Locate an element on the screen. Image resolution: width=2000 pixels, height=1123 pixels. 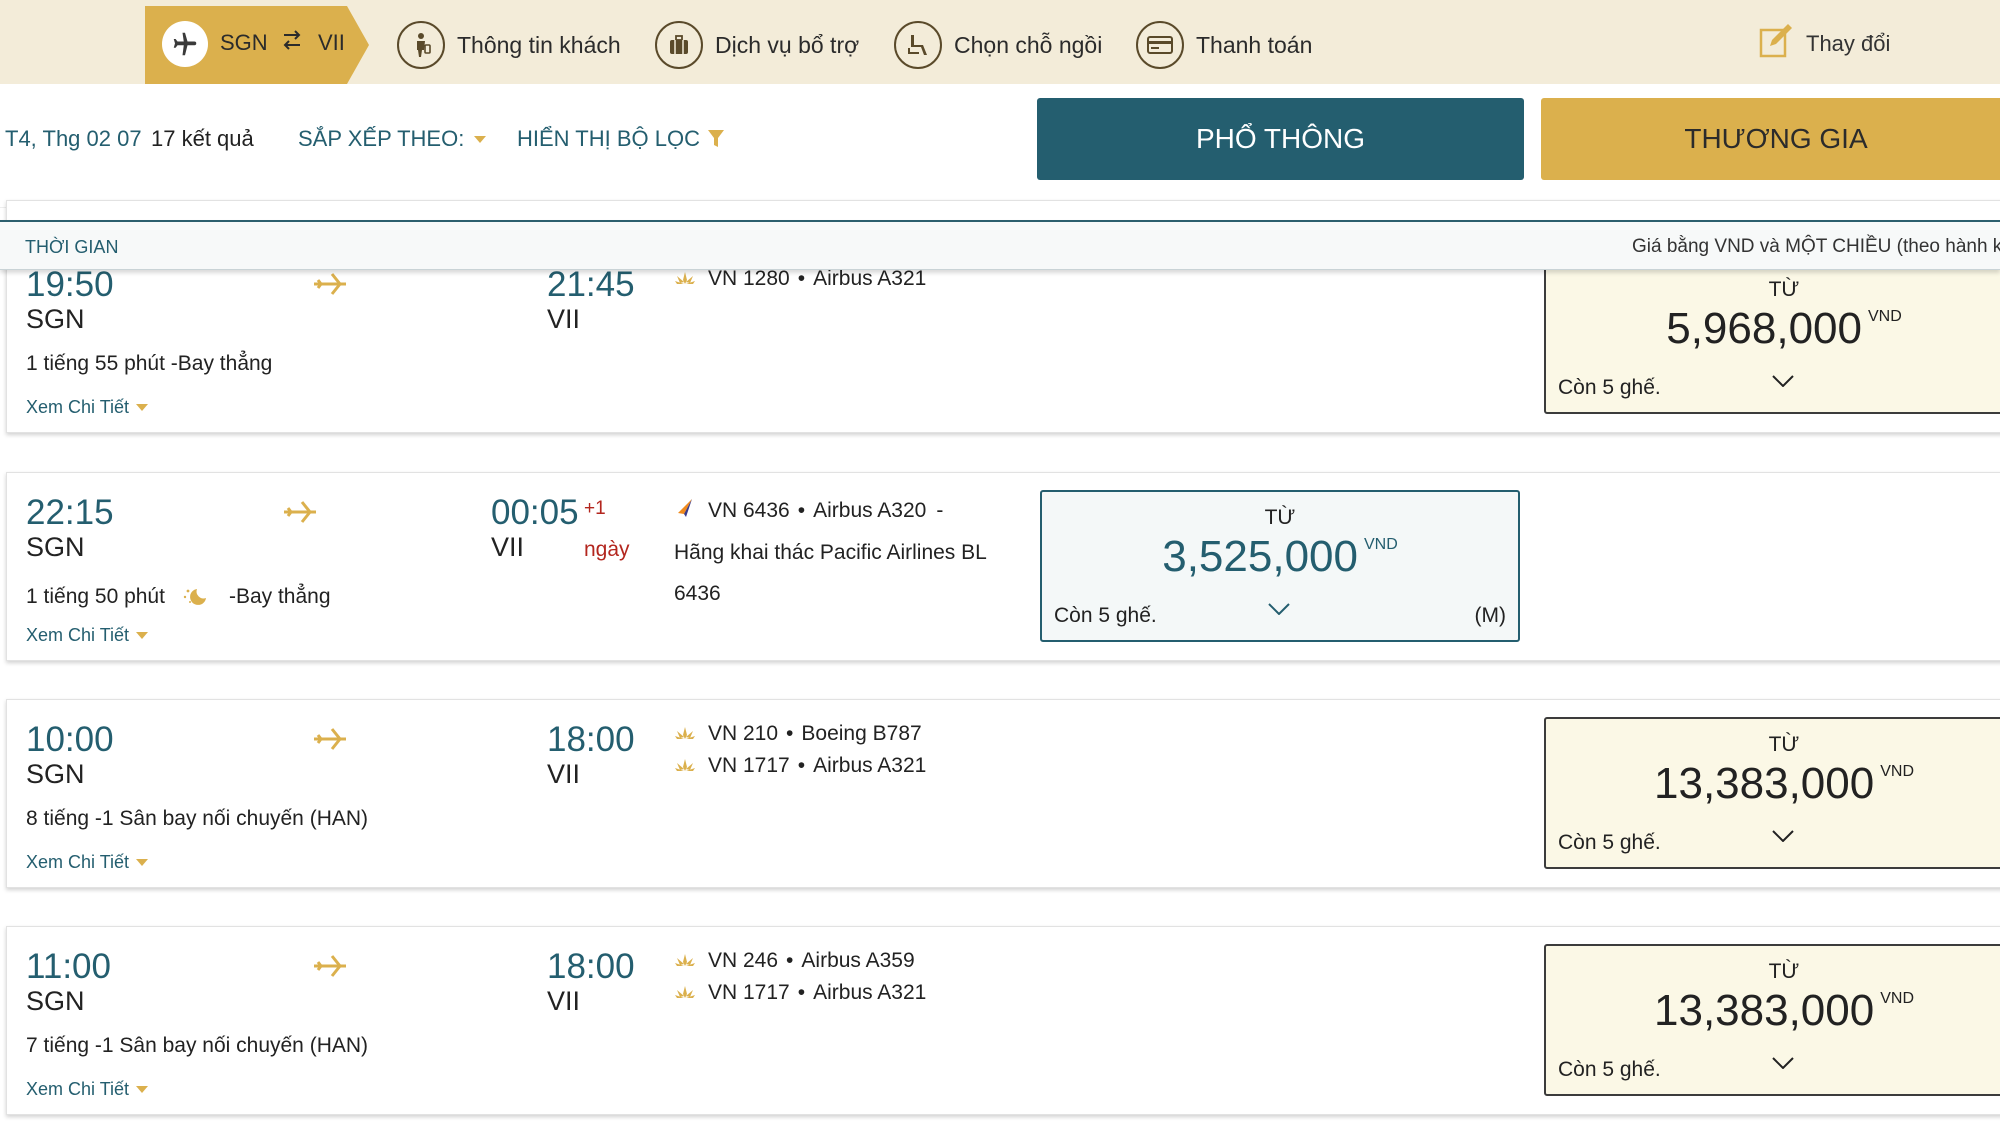
business-fare-box: TỪ 5,968,000VND Còn 5 ghế. (J is located at coordinates (1772, 338).